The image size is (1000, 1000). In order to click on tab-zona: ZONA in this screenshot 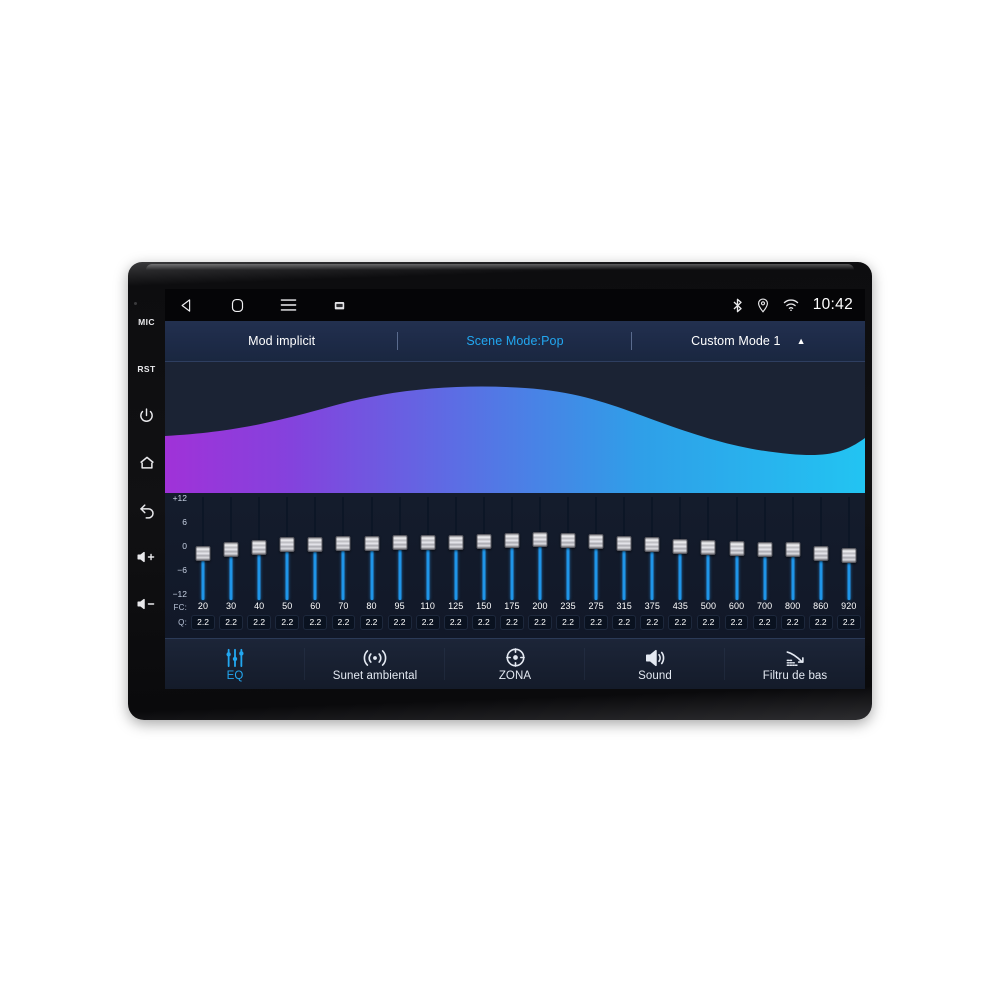, I will do `click(515, 664)`.